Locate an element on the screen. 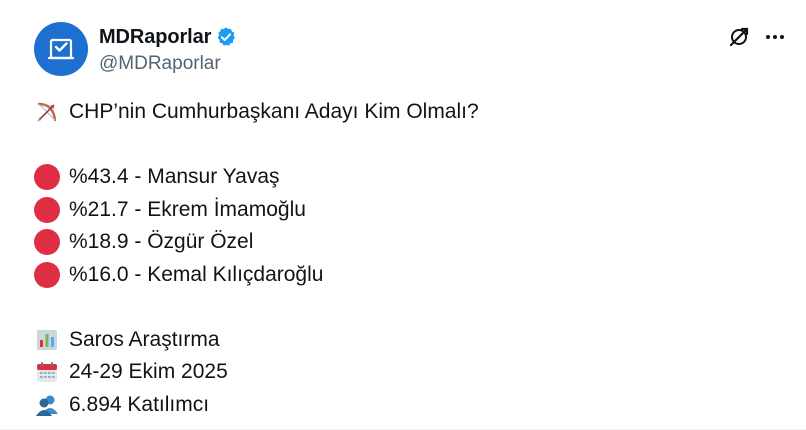 Image resolution: width=806 pixels, height=430 pixels. source-text: Saros Araştırma is located at coordinates (144, 339).